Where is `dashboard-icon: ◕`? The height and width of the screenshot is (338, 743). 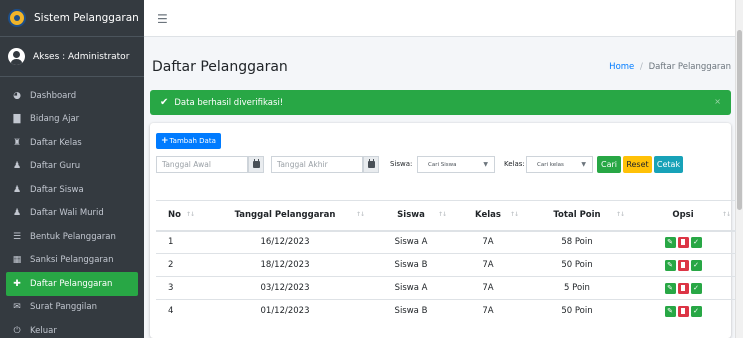
dashboard-icon: ◕ is located at coordinates (17, 95).